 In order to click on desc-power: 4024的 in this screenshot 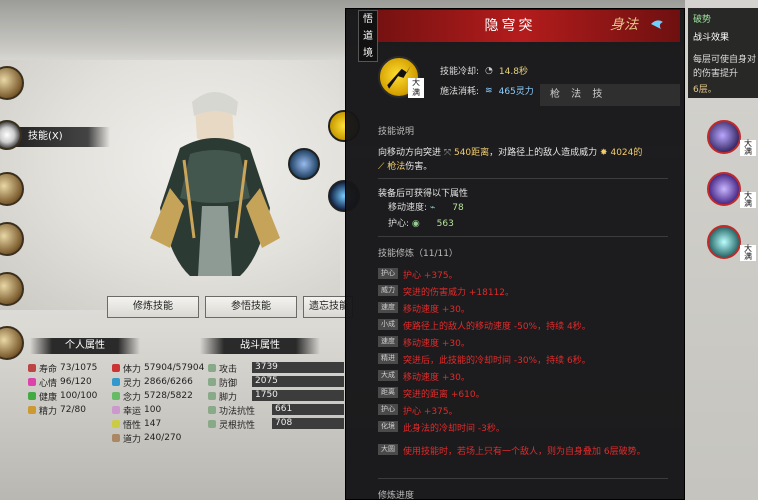, I will do `click(626, 153)`.